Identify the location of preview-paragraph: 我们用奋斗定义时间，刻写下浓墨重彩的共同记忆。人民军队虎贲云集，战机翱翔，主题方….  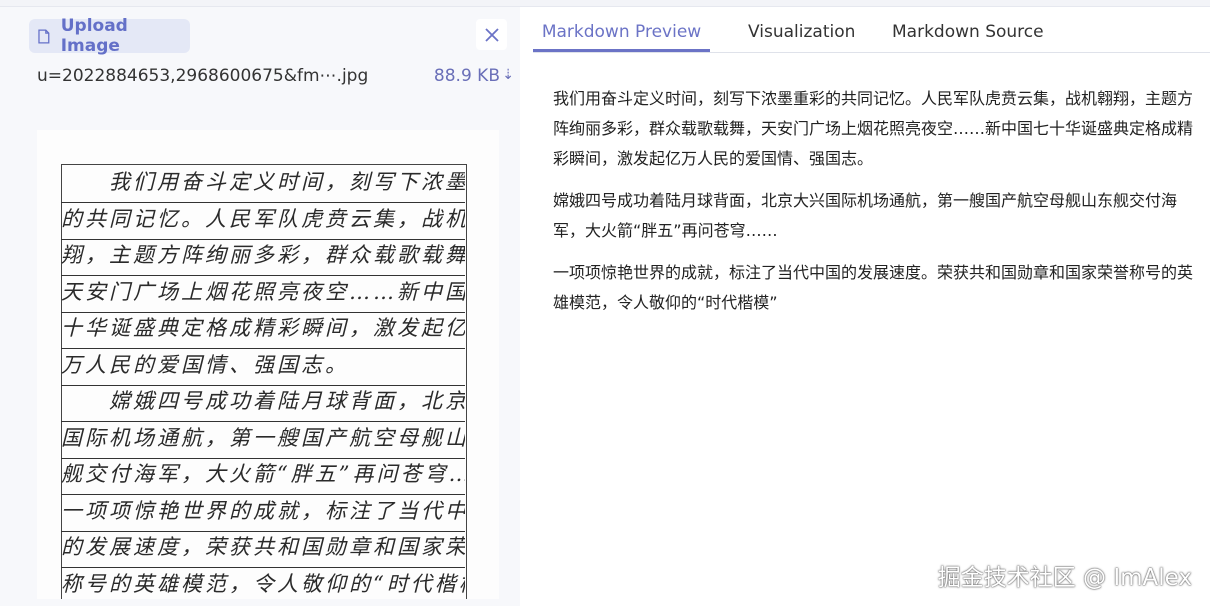
(873, 128).